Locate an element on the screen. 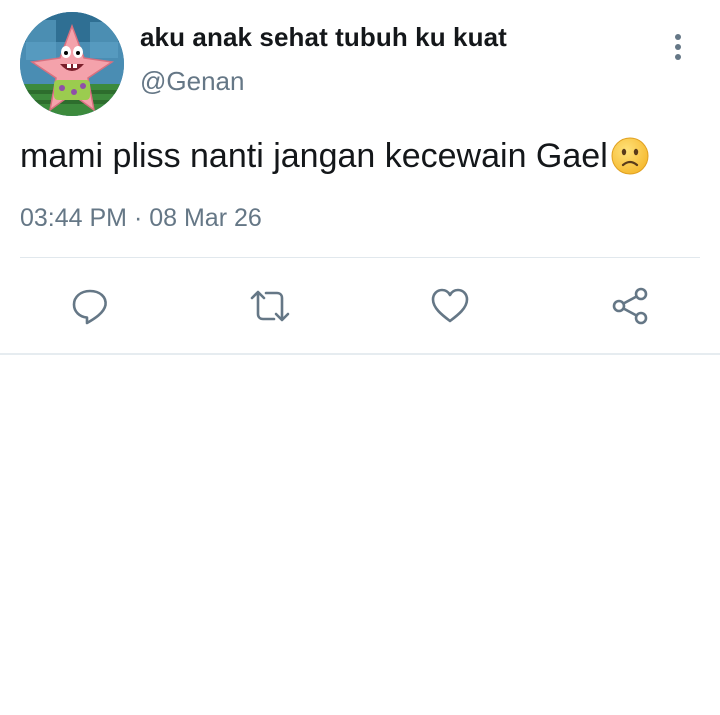 This screenshot has height=715, width=720. share-button is located at coordinates (630, 306).